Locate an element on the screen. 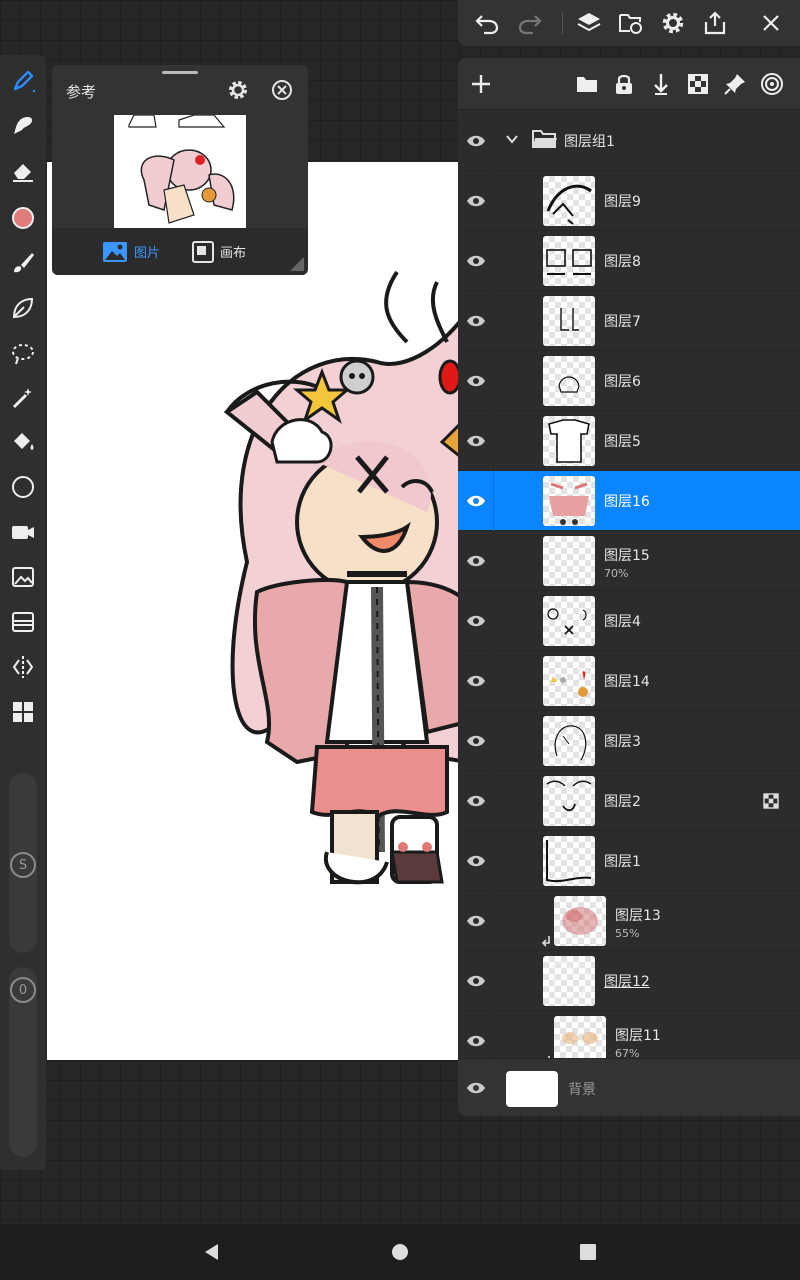 The height and width of the screenshot is (1280, 800). layer-row: 图层1 is located at coordinates (629, 861).